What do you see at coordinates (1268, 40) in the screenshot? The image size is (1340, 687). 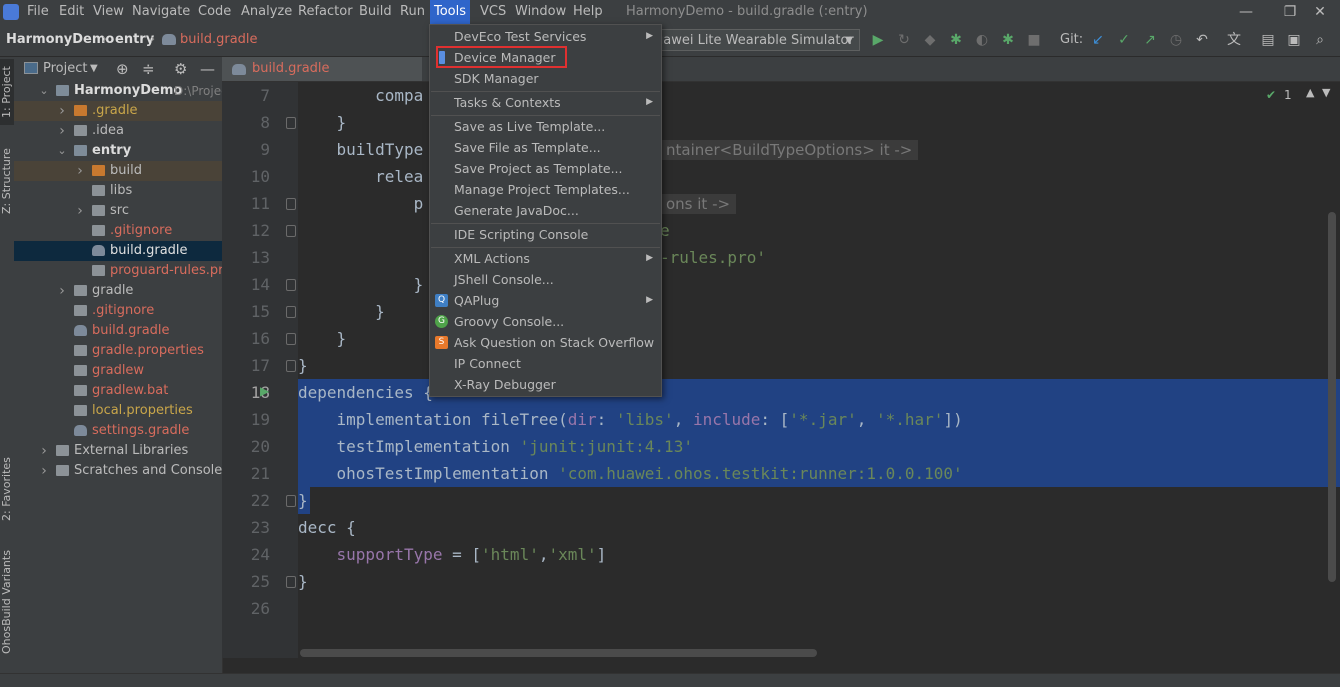 I see `project-structure-icon: ▤` at bounding box center [1268, 40].